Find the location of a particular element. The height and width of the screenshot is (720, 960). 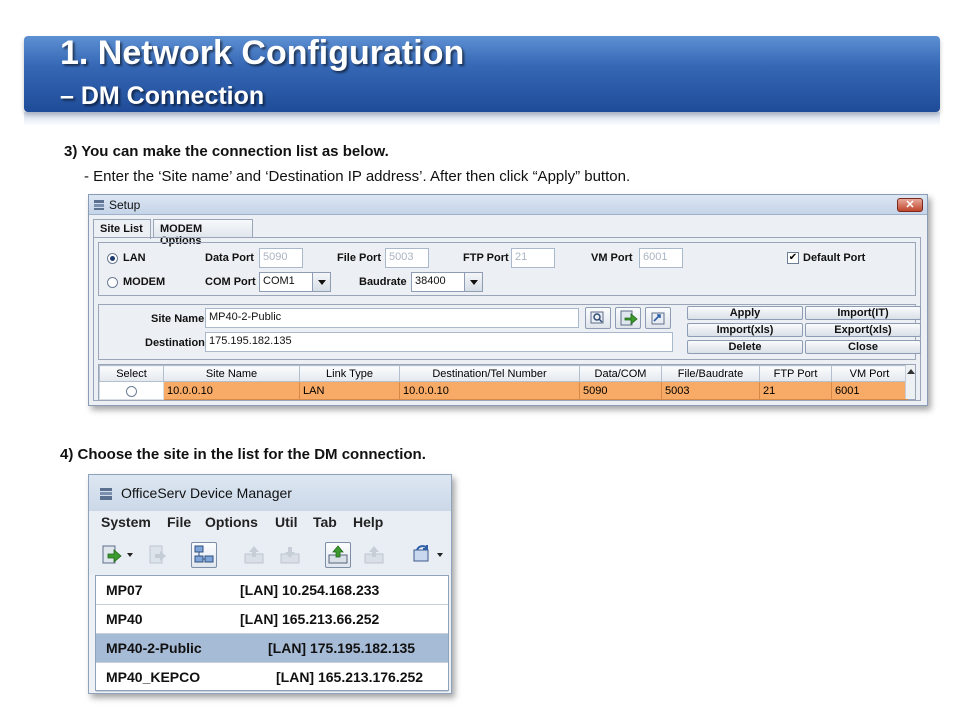

import-it-button: Import(IT) is located at coordinates (863, 313).